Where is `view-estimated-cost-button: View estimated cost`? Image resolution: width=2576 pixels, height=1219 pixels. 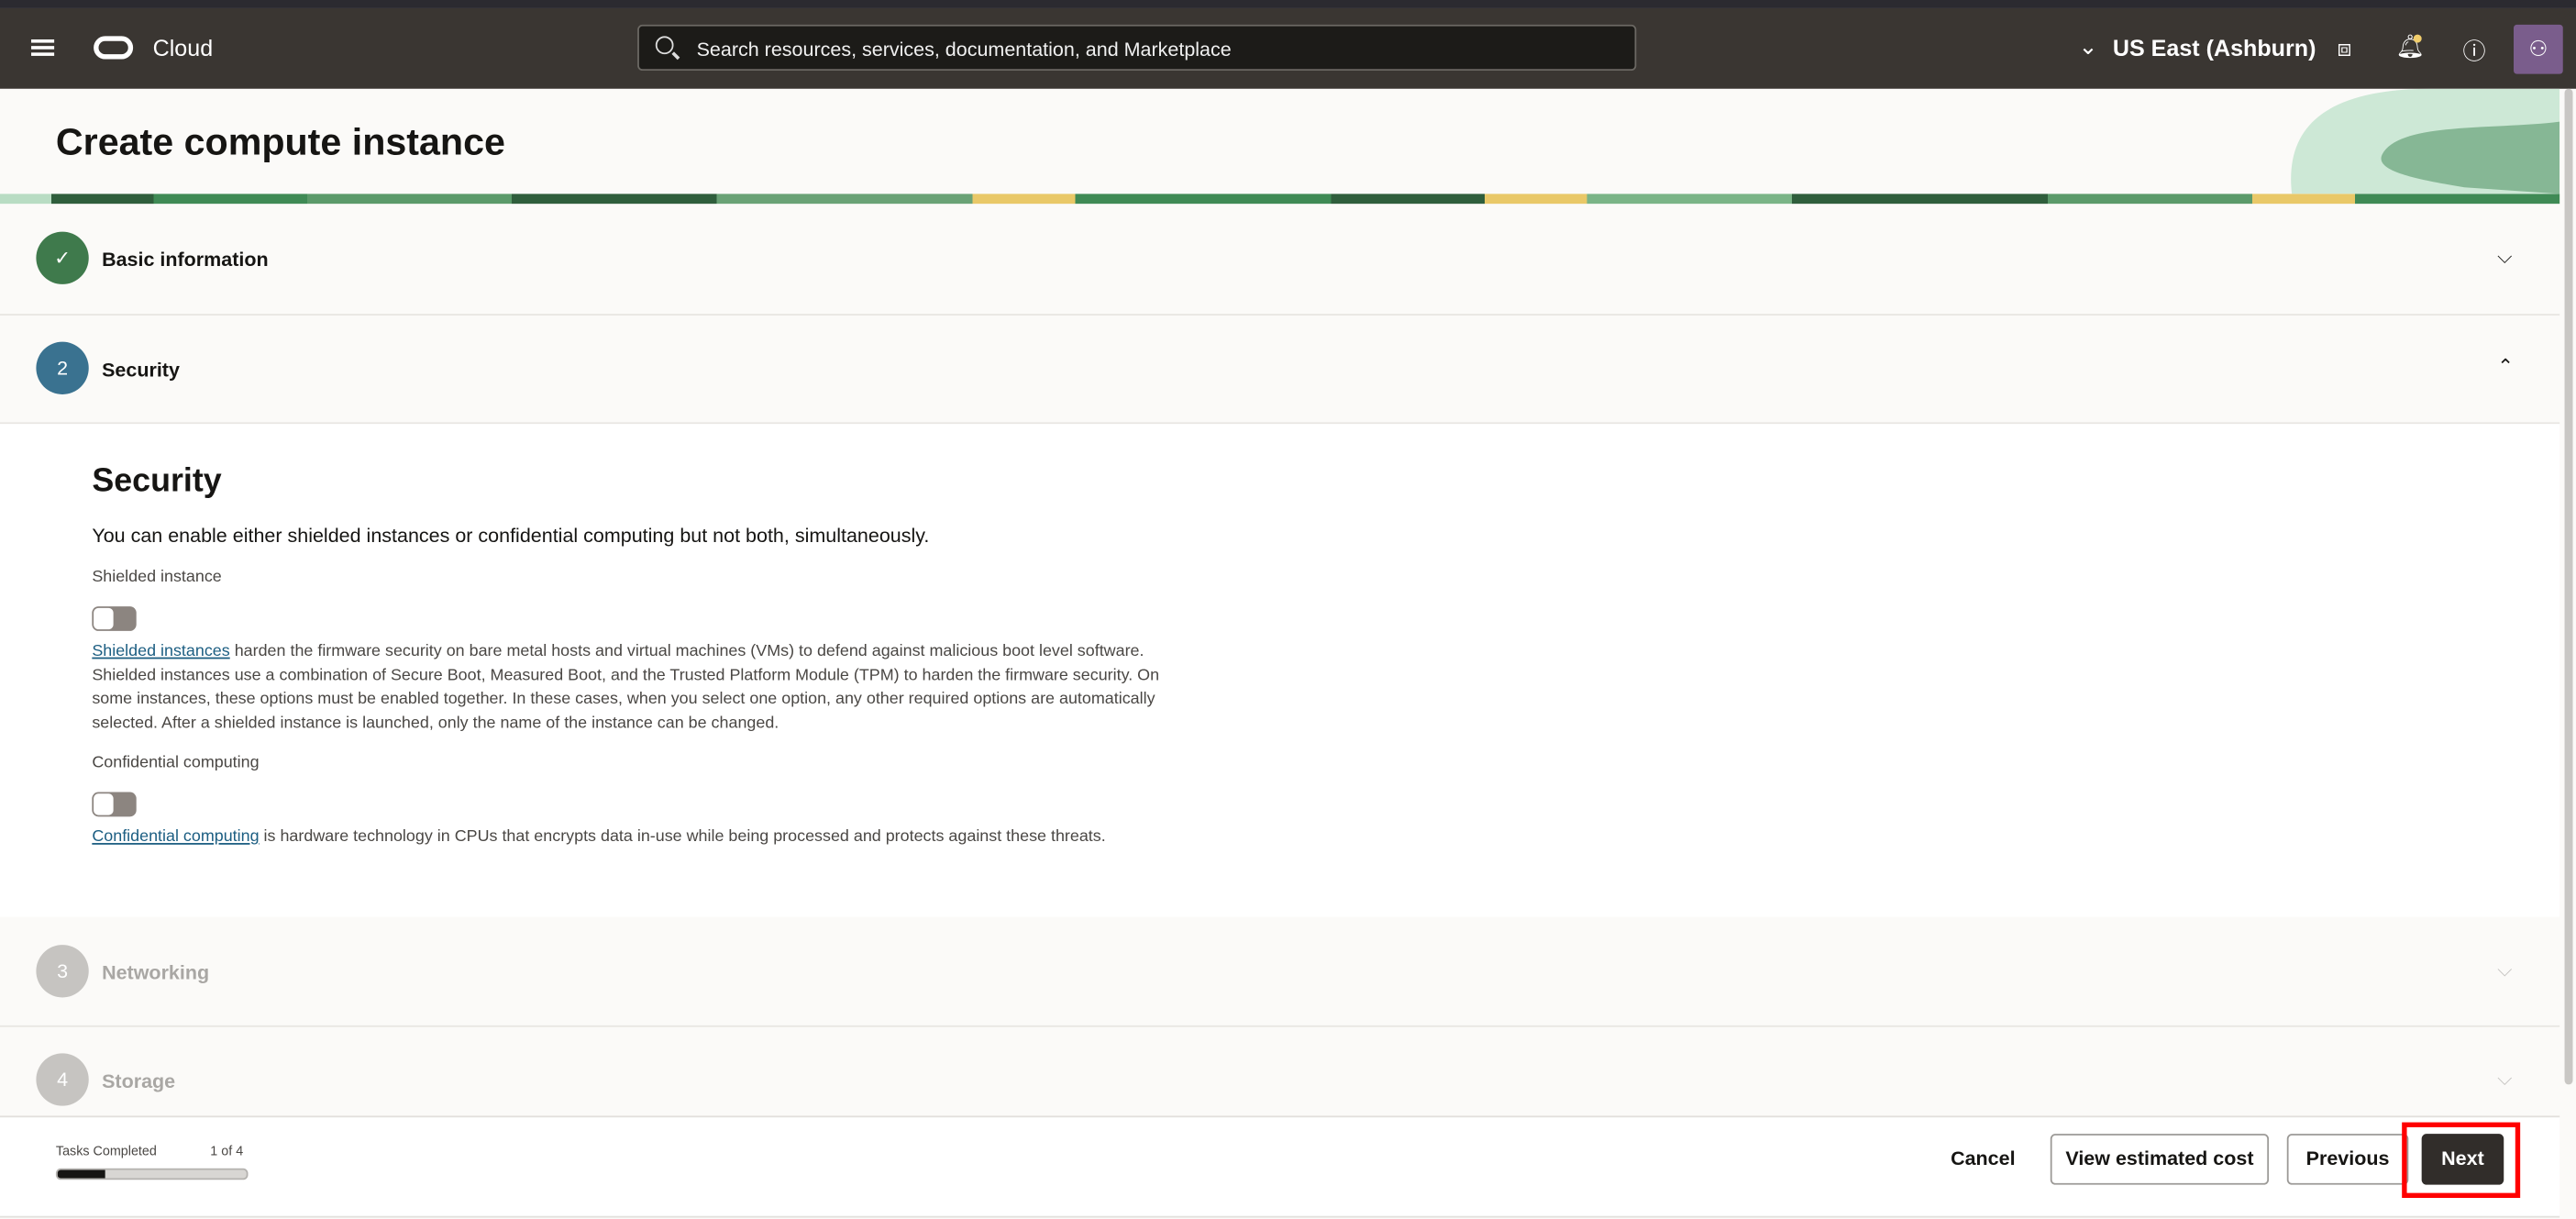 view-estimated-cost-button: View estimated cost is located at coordinates (2160, 1159).